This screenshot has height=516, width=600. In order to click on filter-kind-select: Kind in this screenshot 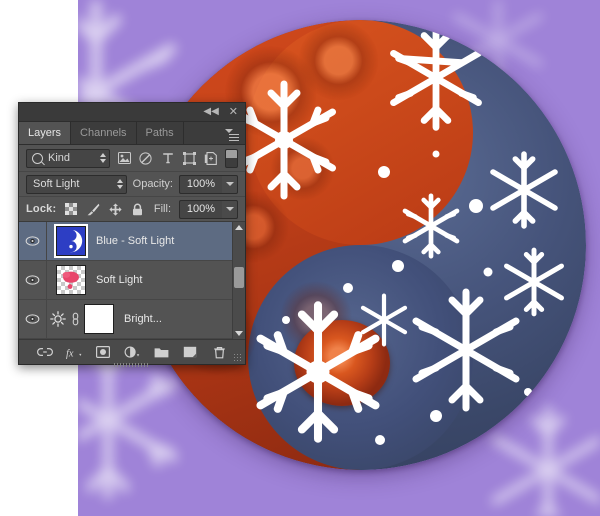, I will do `click(68, 158)`.